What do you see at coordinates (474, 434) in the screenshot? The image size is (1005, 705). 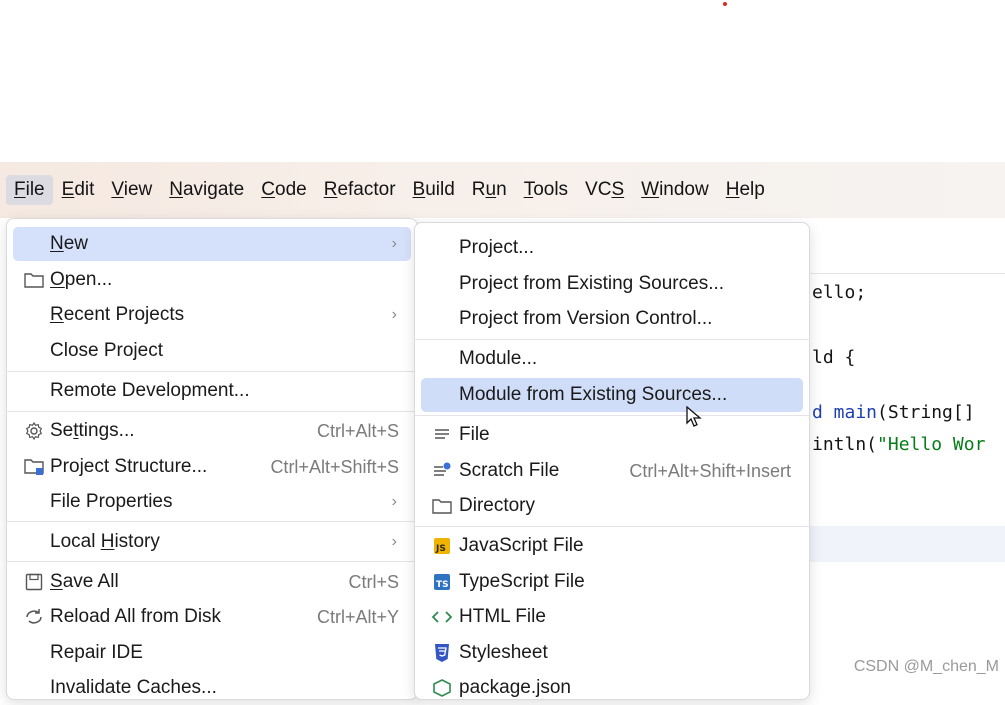 I see `file-label: File` at bounding box center [474, 434].